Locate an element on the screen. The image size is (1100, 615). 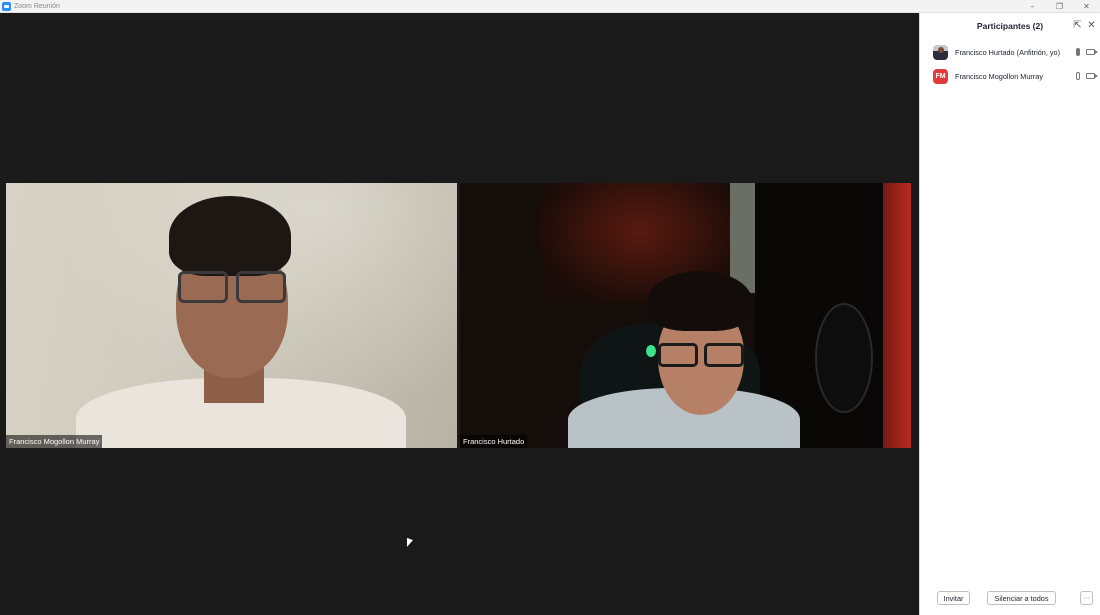
participant-name: Francisco Hurtado (Anfitrión, yo) is located at coordinates (1008, 52).